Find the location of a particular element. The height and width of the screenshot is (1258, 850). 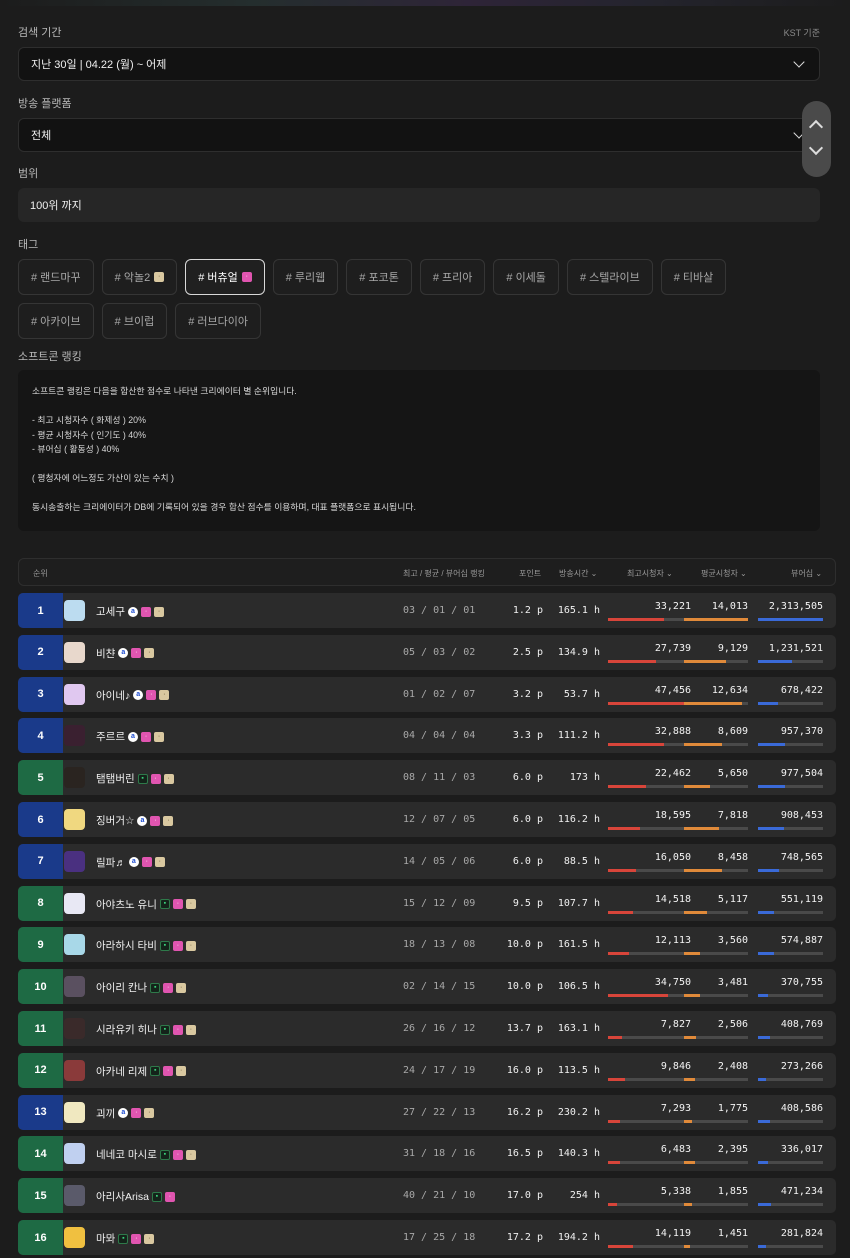

peak-value: 14,518 is located at coordinates (672, 899).